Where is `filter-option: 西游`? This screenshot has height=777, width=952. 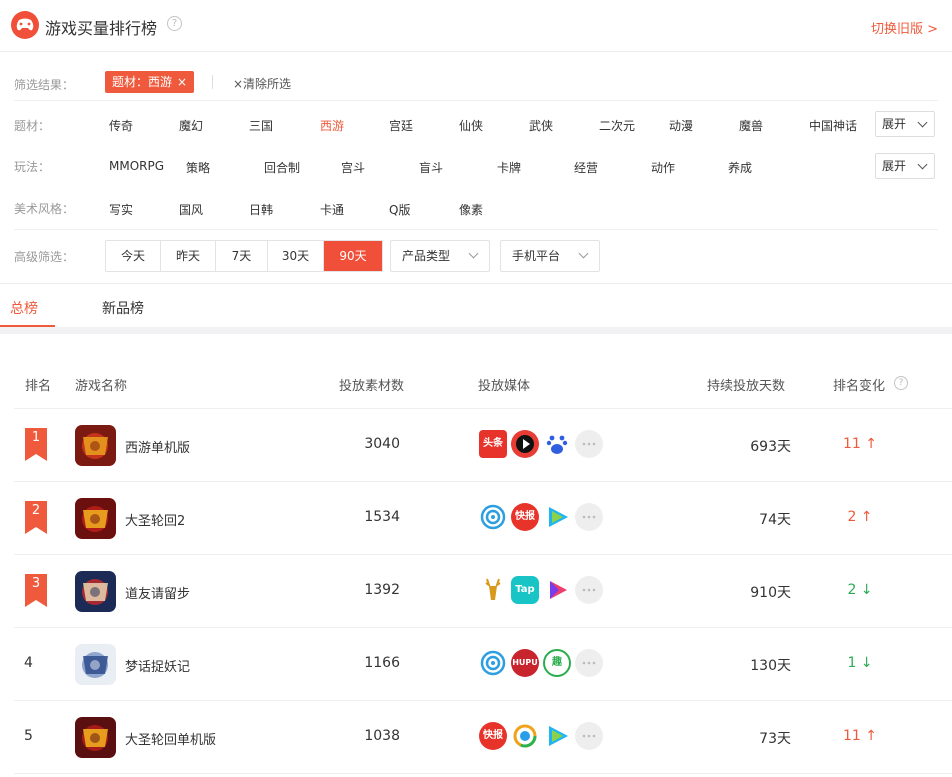
filter-option: 西游 is located at coordinates (332, 125).